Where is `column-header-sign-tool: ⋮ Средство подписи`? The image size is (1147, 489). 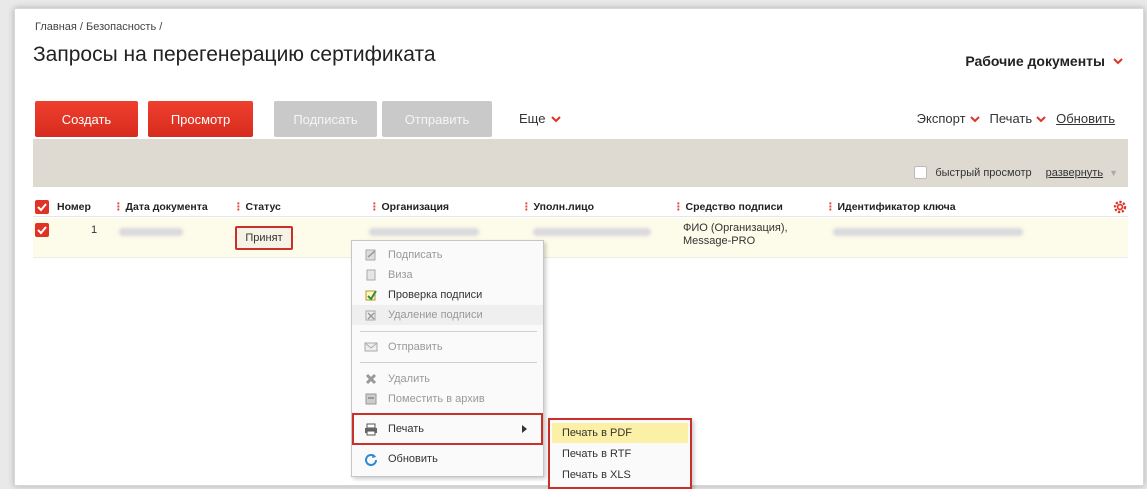 column-header-sign-tool: ⋮ Средство подписи is located at coordinates (728, 207).